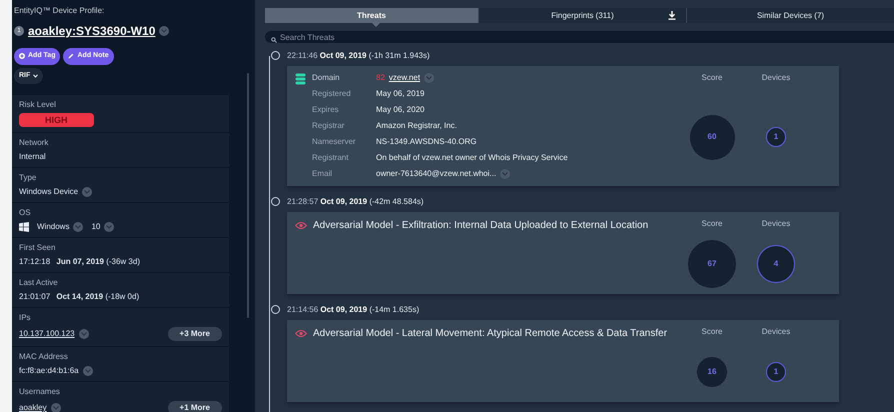  What do you see at coordinates (56, 120) in the screenshot?
I see `risk-badge: HIGH` at bounding box center [56, 120].